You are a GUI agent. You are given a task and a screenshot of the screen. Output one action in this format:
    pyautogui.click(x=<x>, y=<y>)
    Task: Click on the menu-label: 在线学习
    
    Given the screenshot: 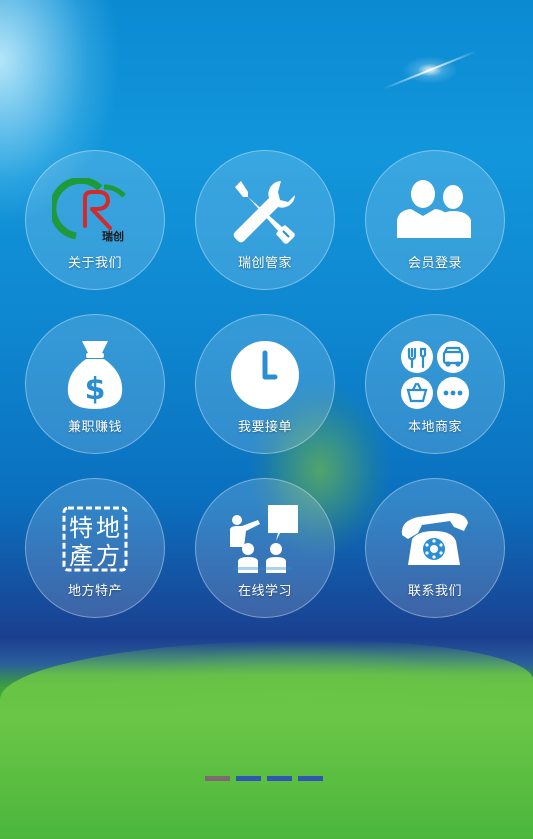 What is the action you would take?
    pyautogui.click(x=264, y=591)
    